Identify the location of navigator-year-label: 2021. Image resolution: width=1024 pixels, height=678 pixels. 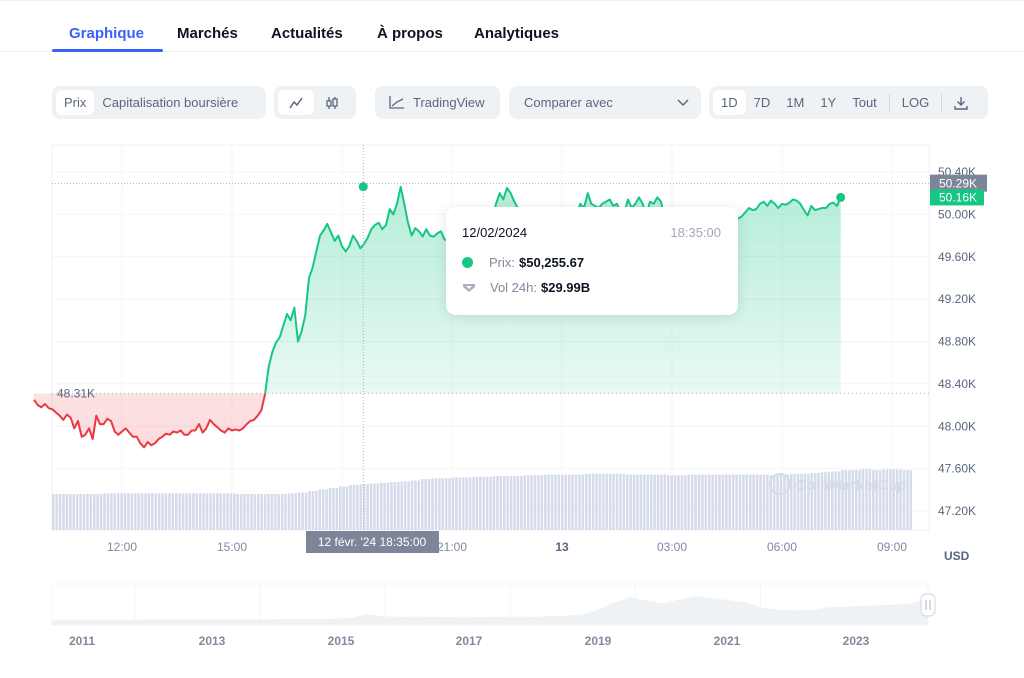
(727, 641).